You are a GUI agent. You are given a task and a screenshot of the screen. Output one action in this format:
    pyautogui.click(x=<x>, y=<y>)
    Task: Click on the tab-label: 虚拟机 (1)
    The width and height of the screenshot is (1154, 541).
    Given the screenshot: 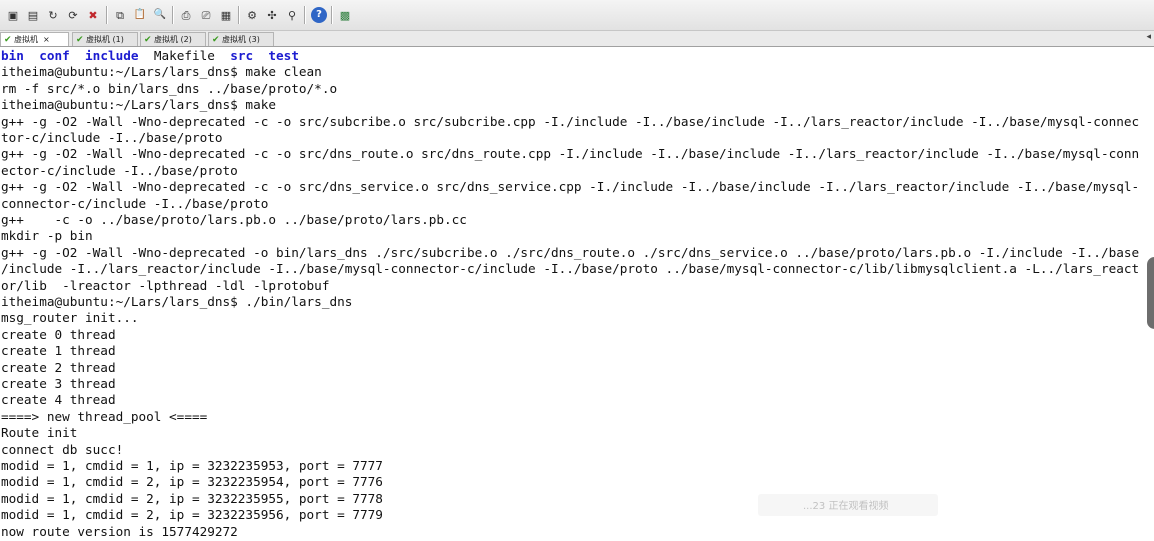 What is the action you would take?
    pyautogui.click(x=105, y=39)
    